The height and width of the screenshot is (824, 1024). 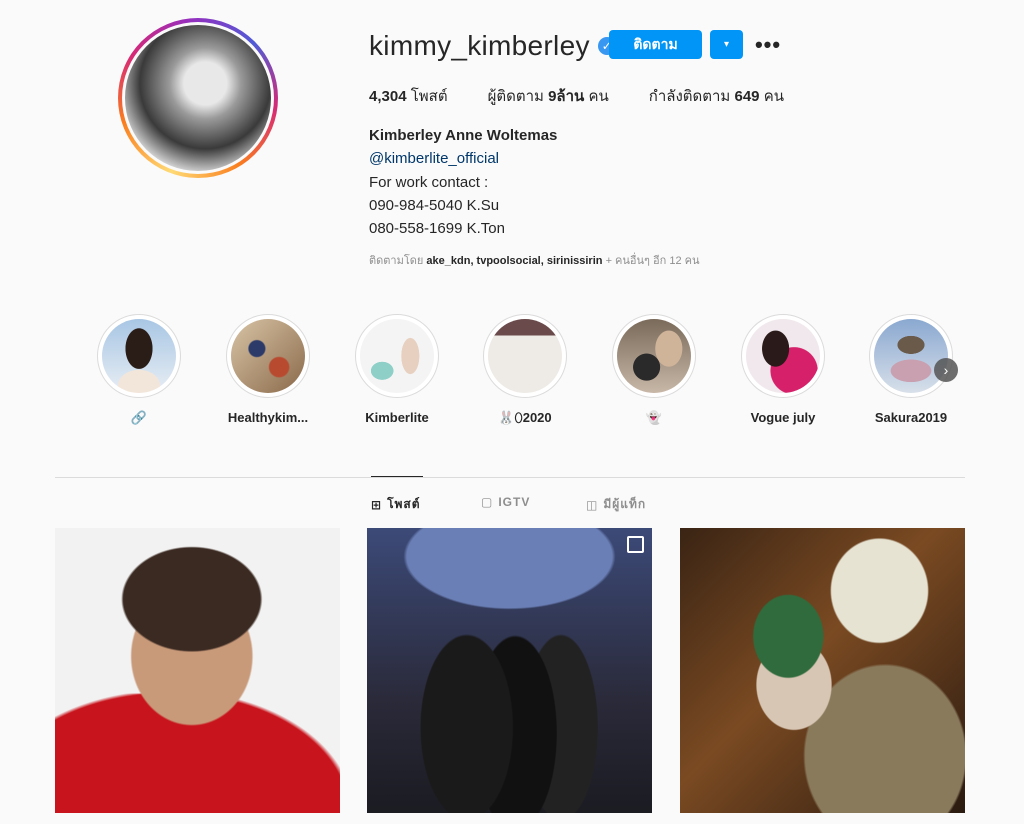 What do you see at coordinates (404, 504) in the screenshot?
I see `tab-label: โพสต์` at bounding box center [404, 504].